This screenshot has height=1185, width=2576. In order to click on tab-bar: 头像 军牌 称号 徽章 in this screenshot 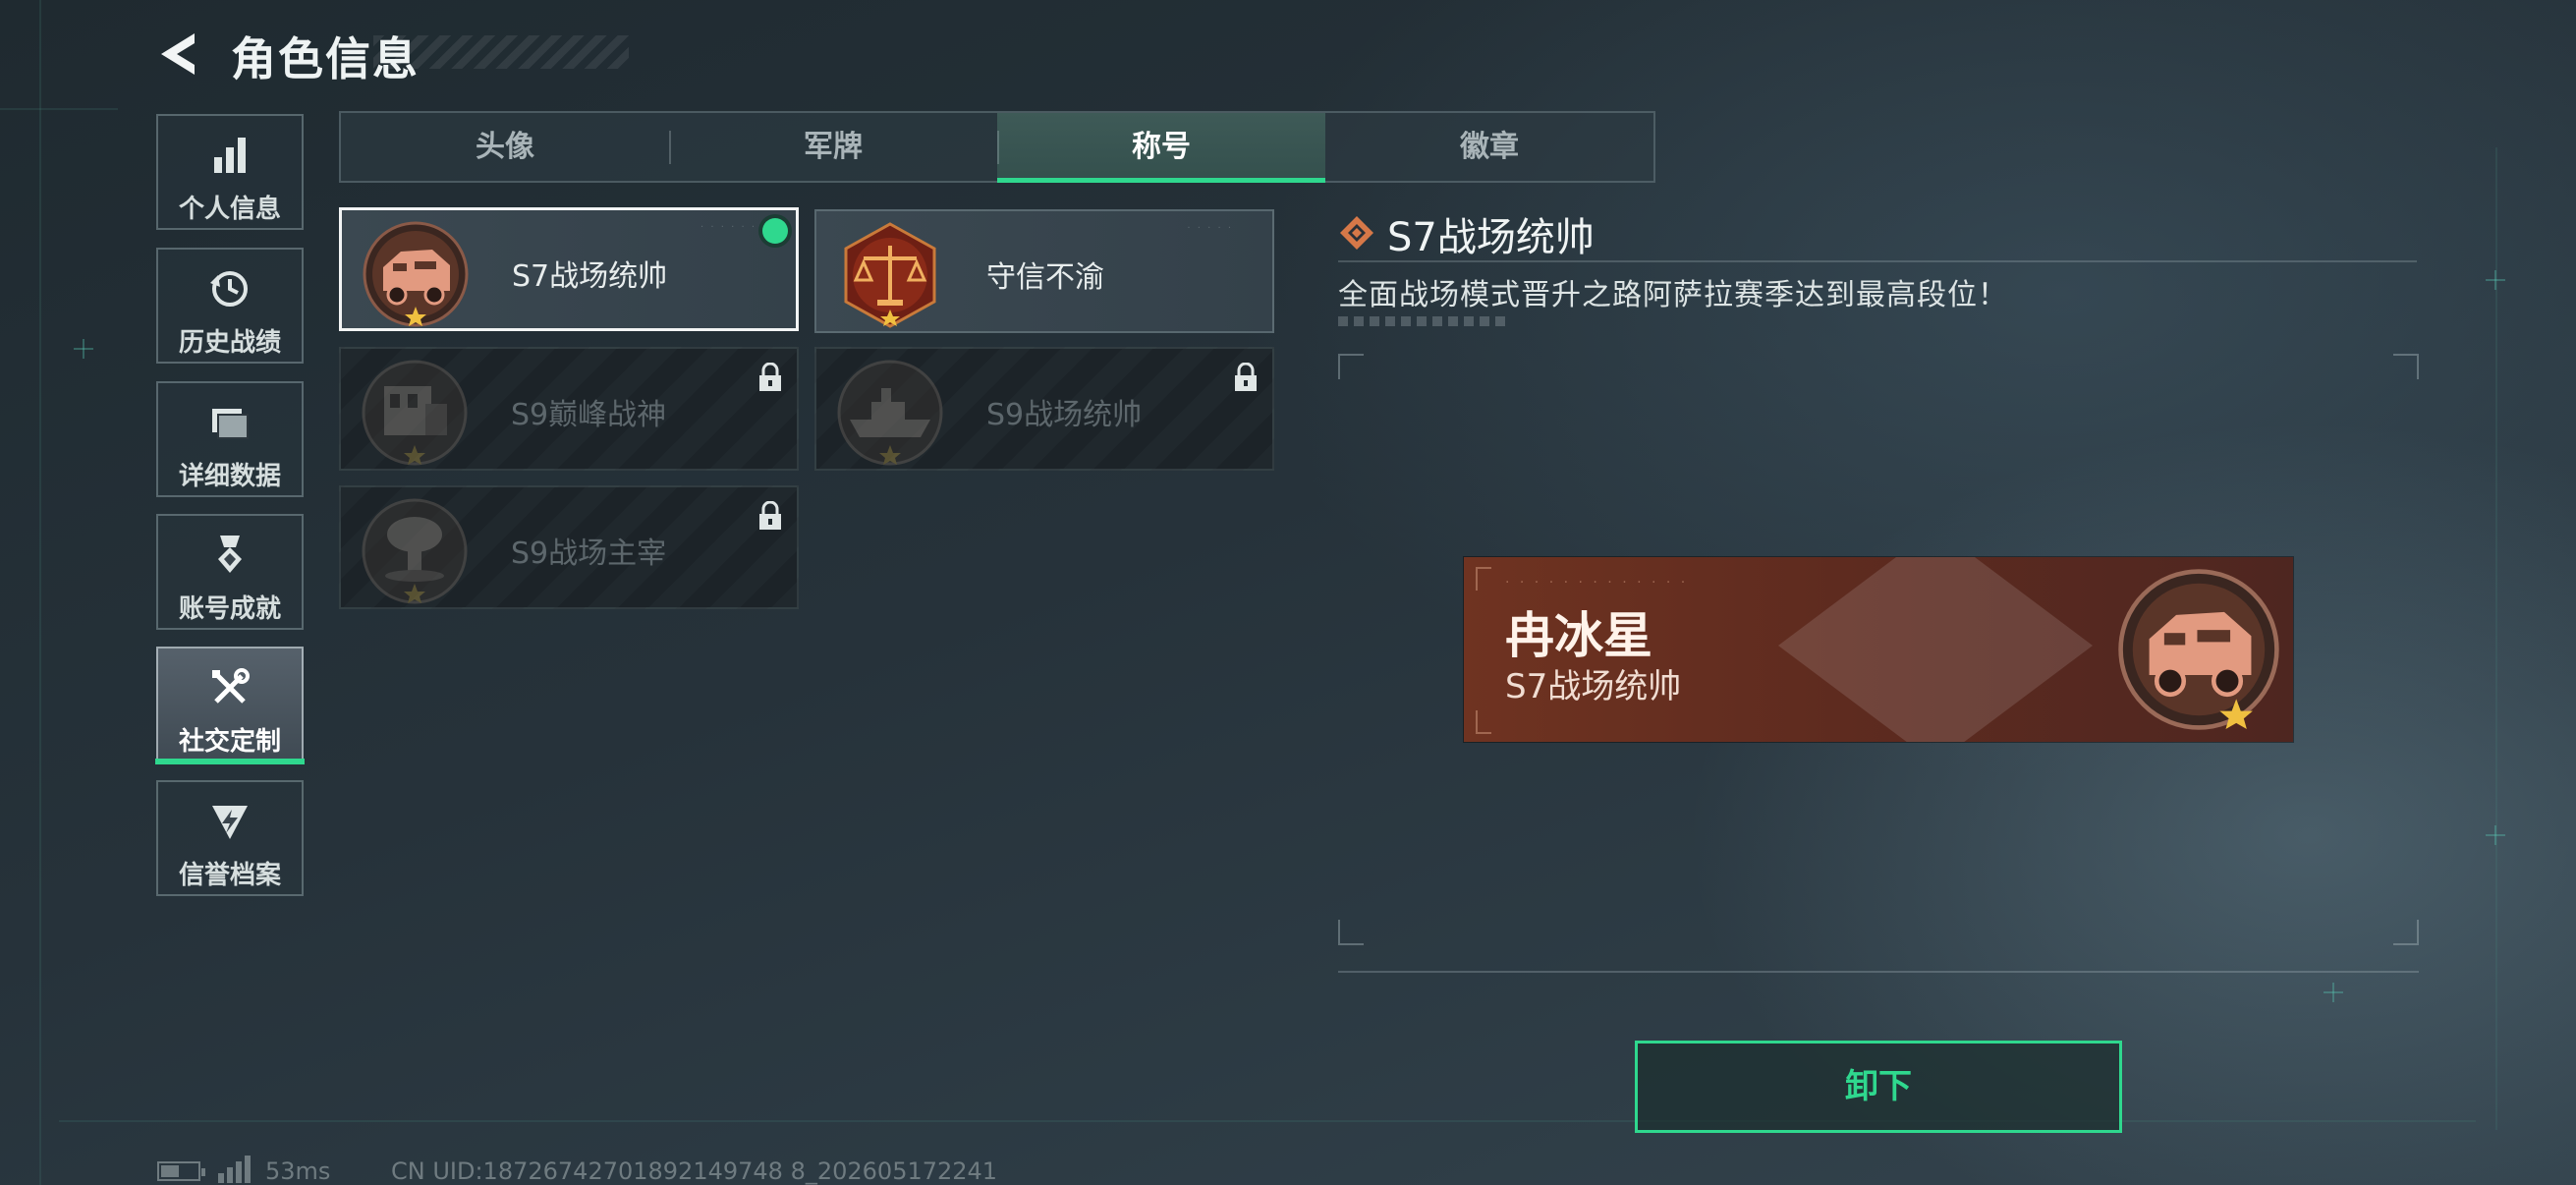, I will do `click(997, 147)`.